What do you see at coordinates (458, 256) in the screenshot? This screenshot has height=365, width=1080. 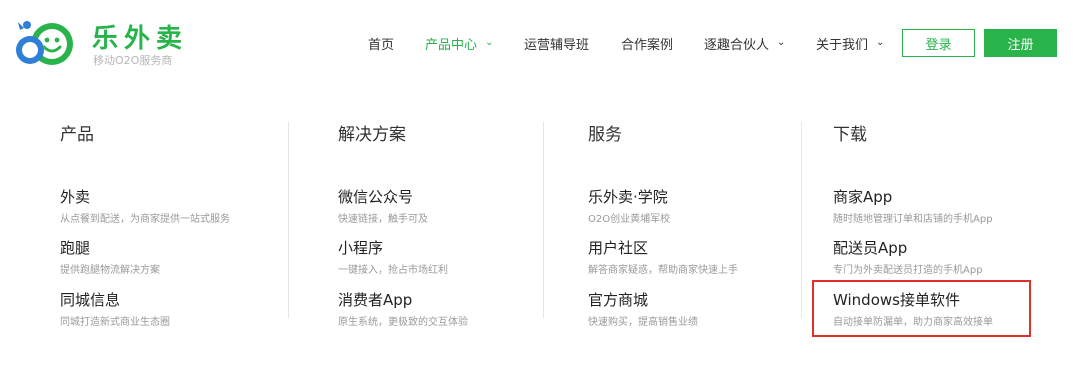 I see `menu-item-mini-program: 小程序 一键接入，抢占市场红利` at bounding box center [458, 256].